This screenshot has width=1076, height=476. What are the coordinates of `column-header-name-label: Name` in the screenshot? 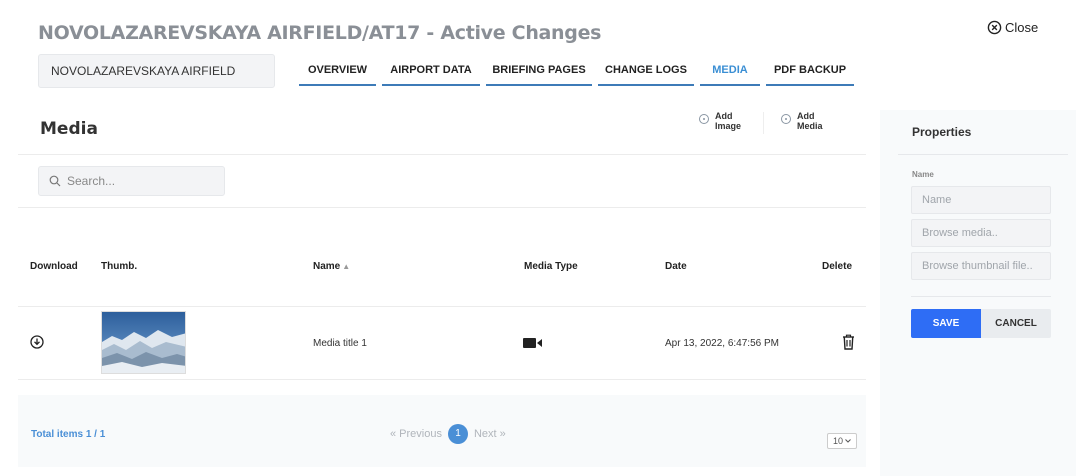 It's located at (327, 266).